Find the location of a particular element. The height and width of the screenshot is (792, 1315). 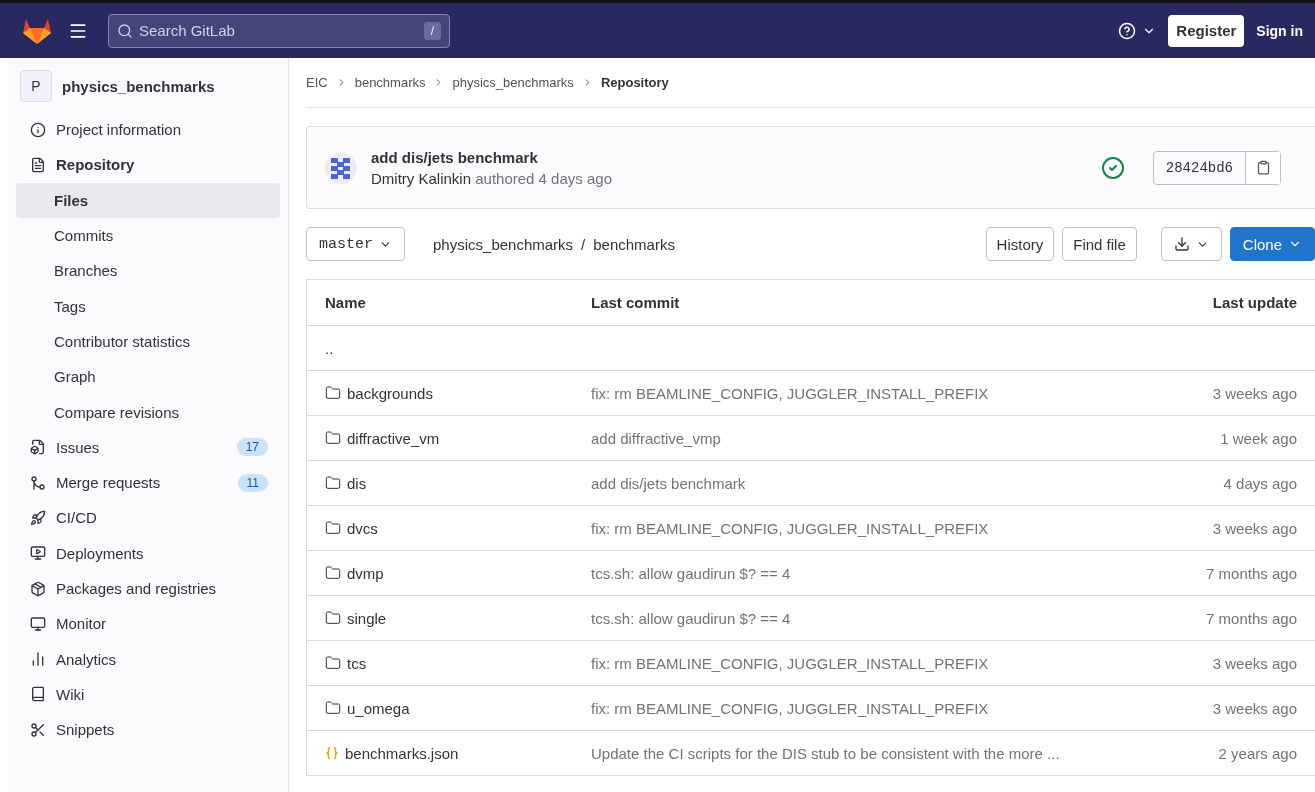

breadcrumb-link: EIC is located at coordinates (317, 82).